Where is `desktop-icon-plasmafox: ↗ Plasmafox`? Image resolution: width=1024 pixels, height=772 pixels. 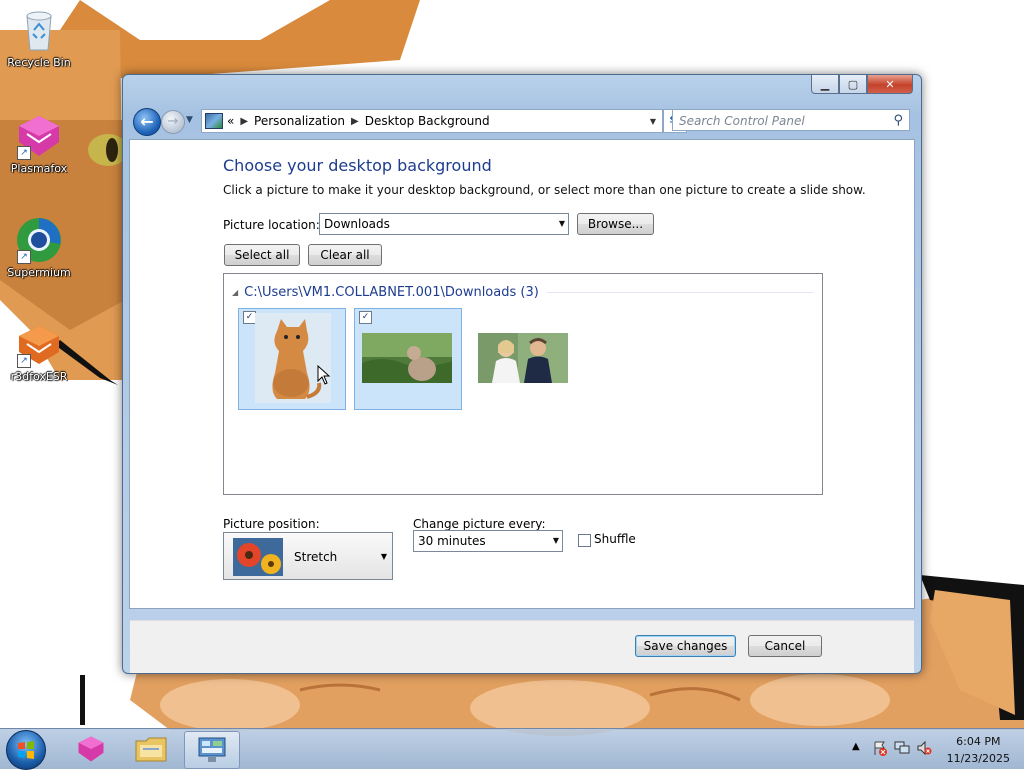 desktop-icon-plasmafox: ↗ Plasmafox is located at coordinates (39, 143).